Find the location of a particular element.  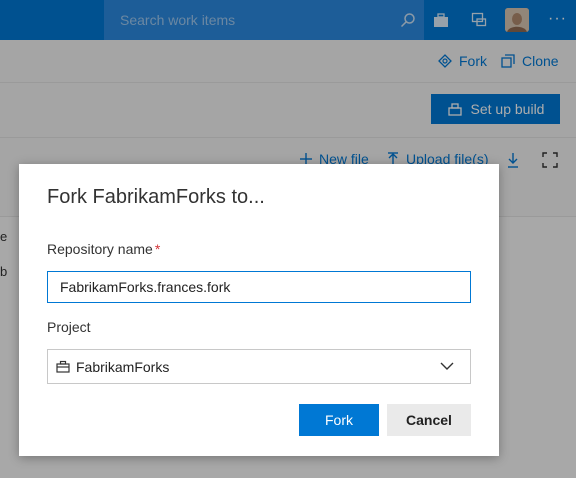

repository-name-label: Repository name * is located at coordinates (103, 249).